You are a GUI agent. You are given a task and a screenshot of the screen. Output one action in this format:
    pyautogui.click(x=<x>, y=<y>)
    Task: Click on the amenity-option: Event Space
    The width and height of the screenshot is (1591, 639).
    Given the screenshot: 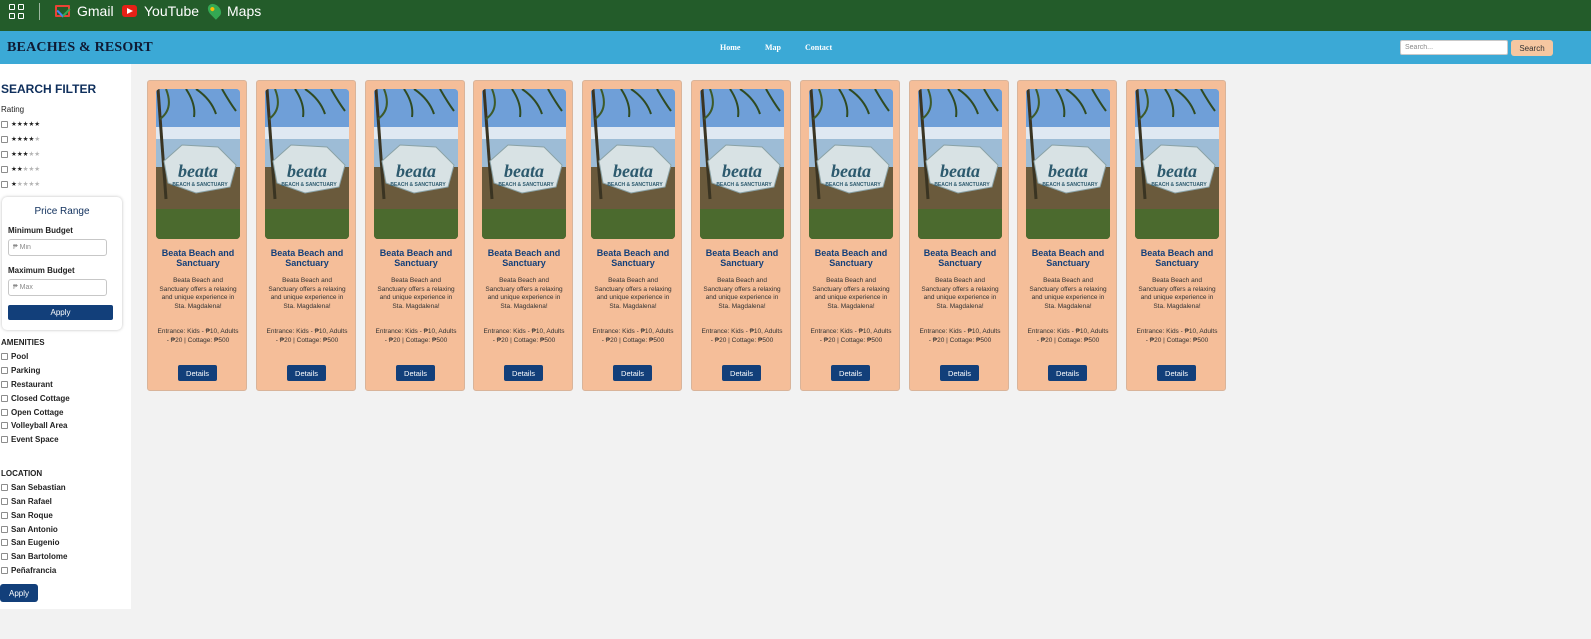 What is the action you would take?
    pyautogui.click(x=30, y=439)
    